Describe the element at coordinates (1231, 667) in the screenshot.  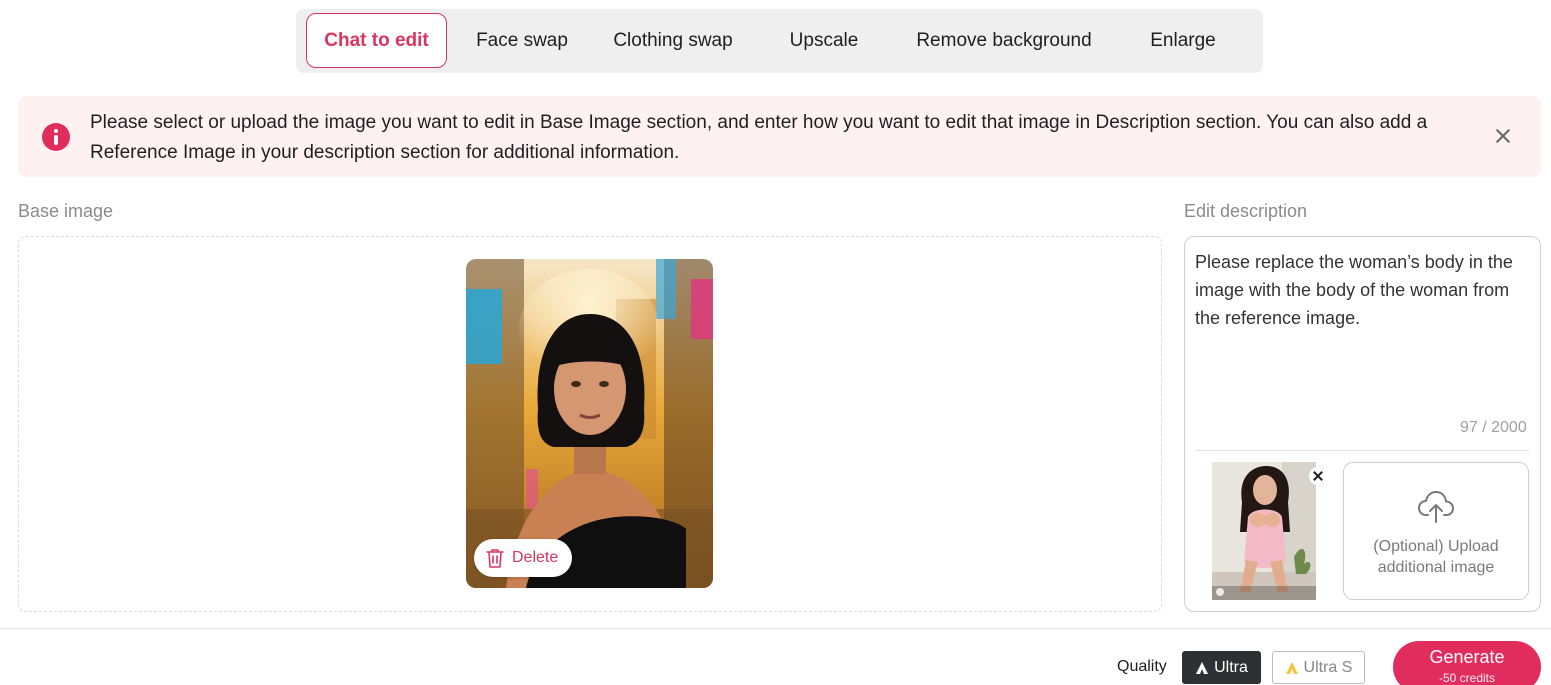
I see `quality-ultra-label: Ultra` at that location.